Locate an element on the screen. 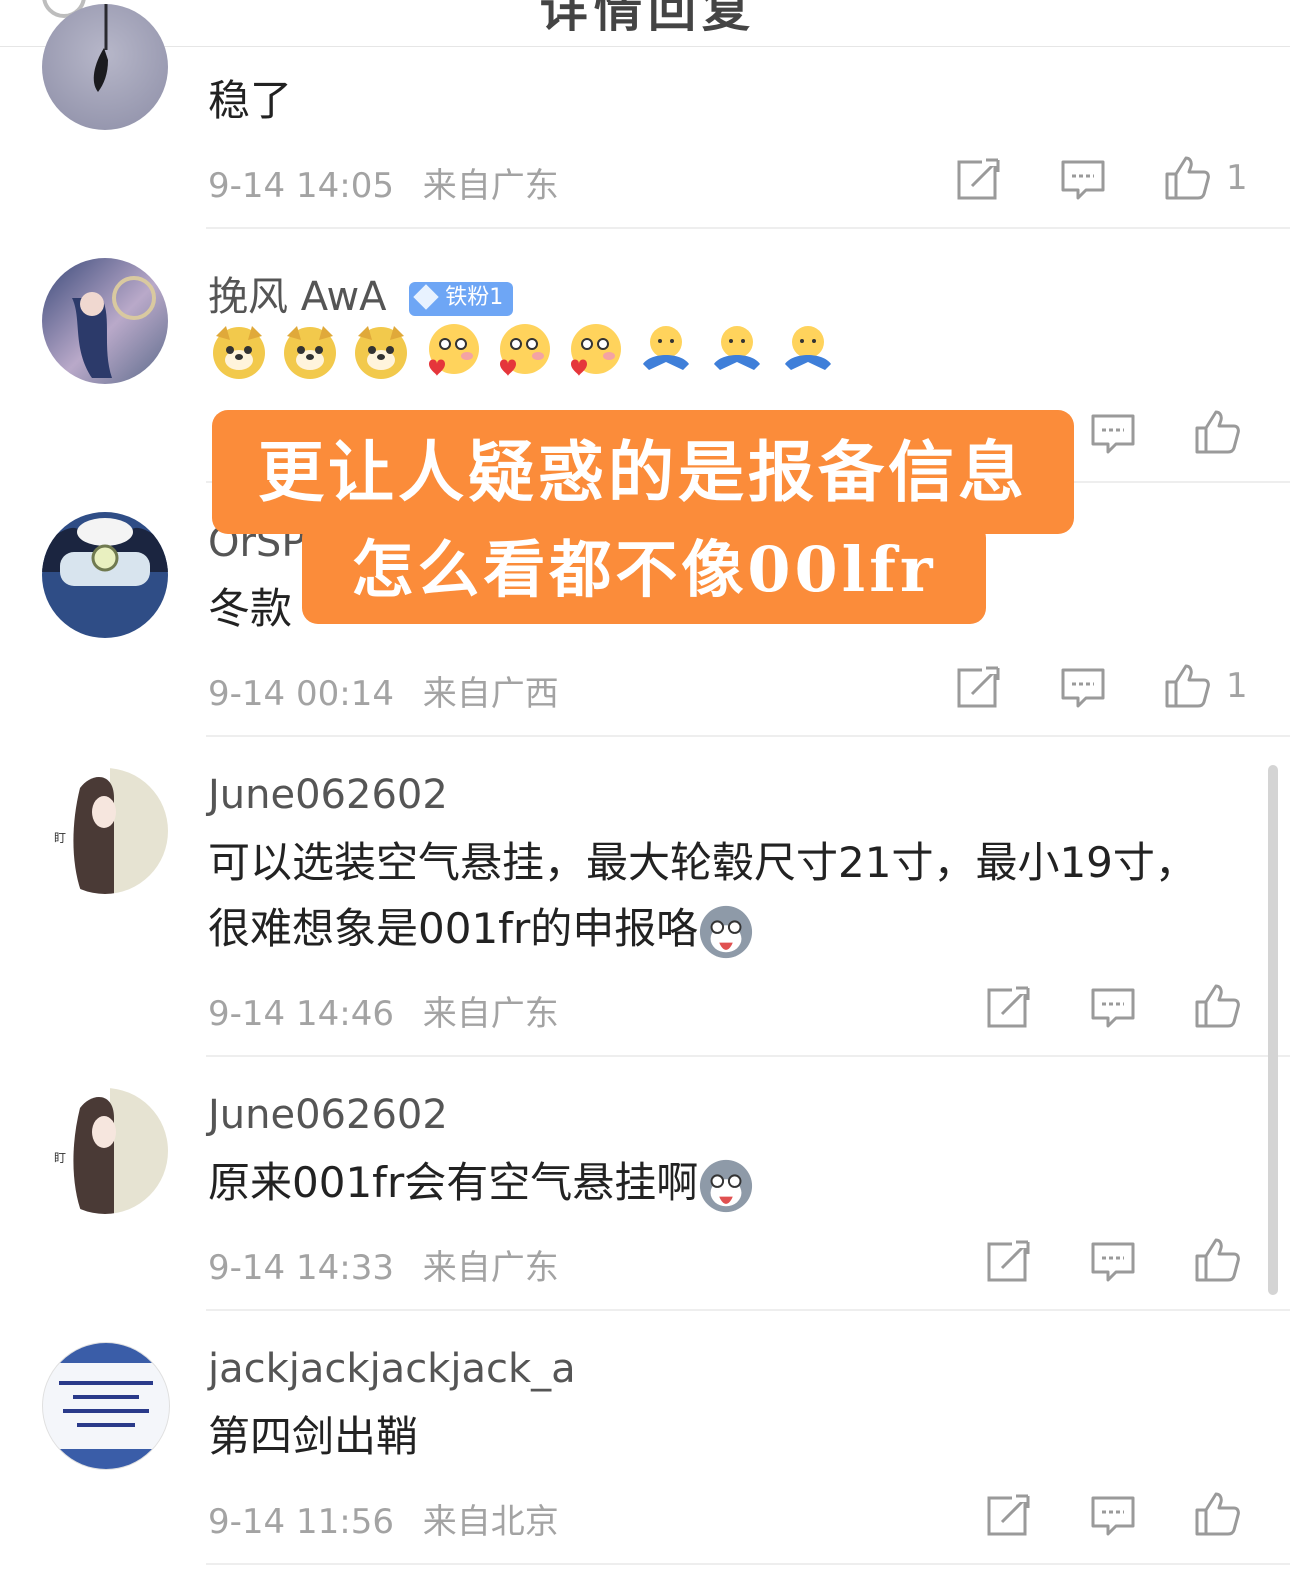 This screenshot has height=1572, width=1290. more-icon: ⋯ is located at coordinates (1224, 9).